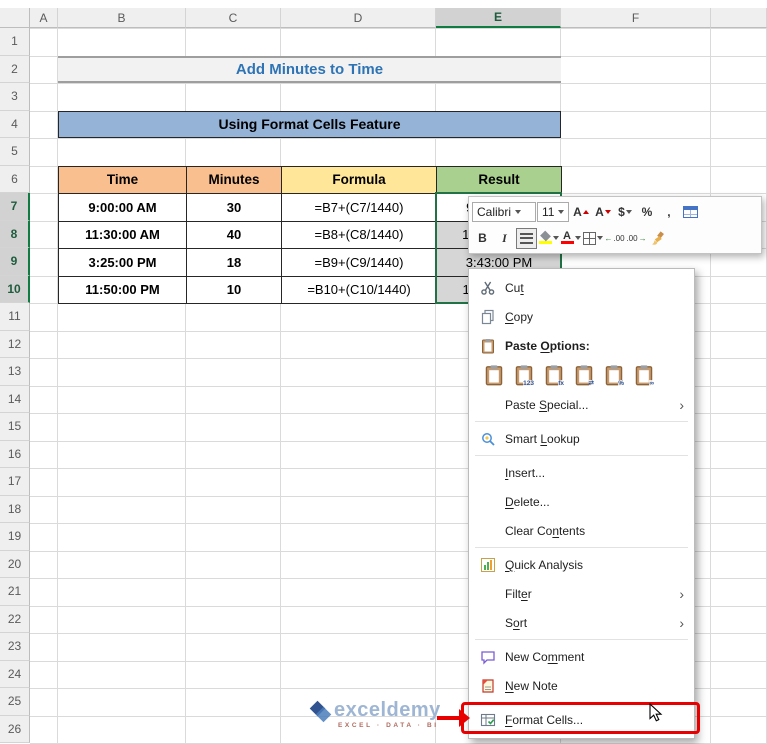 The image size is (767, 744). I want to click on row-header-22: 22, so click(15, 619).